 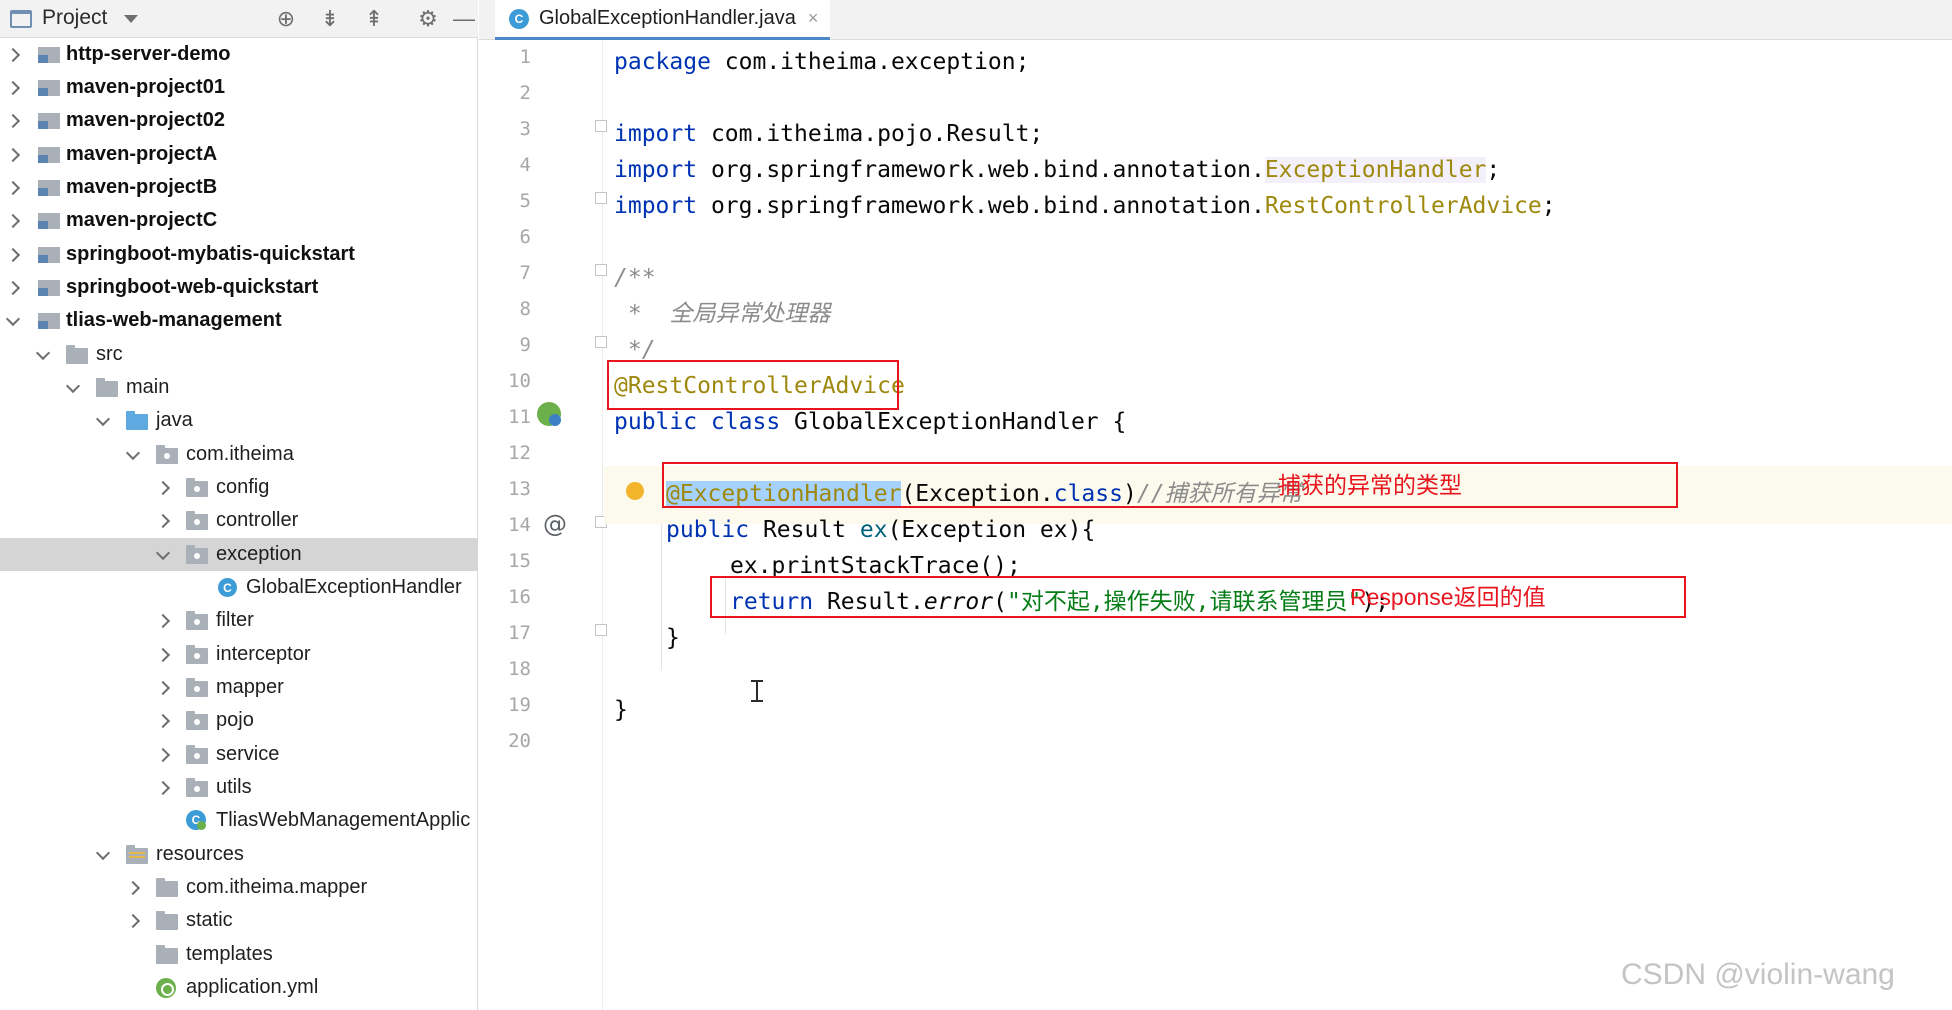 I want to click on tree-item-controller: controller, so click(x=239, y=520).